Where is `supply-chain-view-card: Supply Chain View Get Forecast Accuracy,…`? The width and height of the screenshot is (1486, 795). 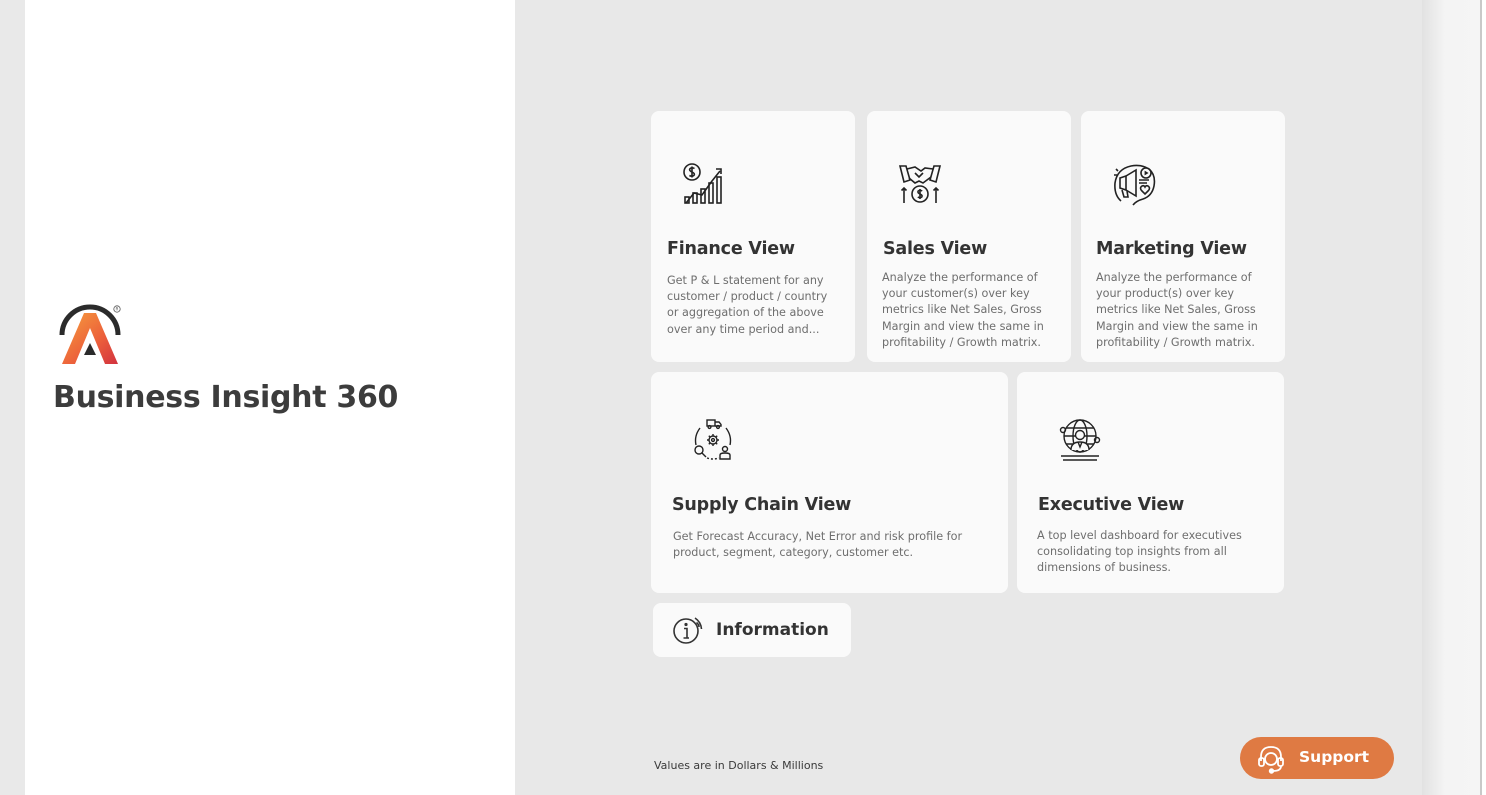
supply-chain-view-card: Supply Chain View Get Forecast Accuracy,… is located at coordinates (829, 482).